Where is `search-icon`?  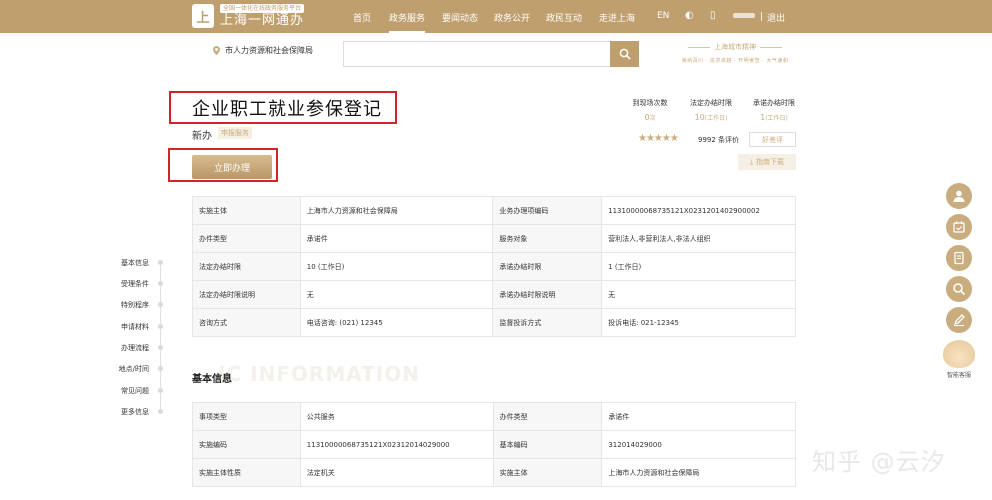 search-icon is located at coordinates (959, 289).